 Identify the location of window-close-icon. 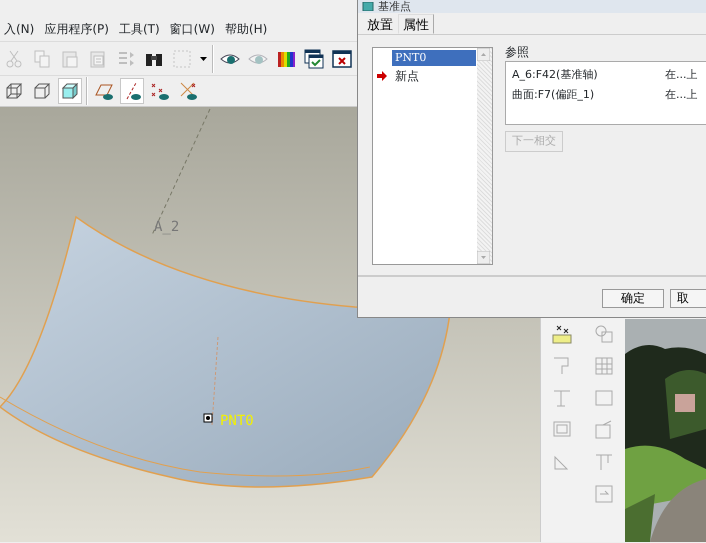
(342, 58).